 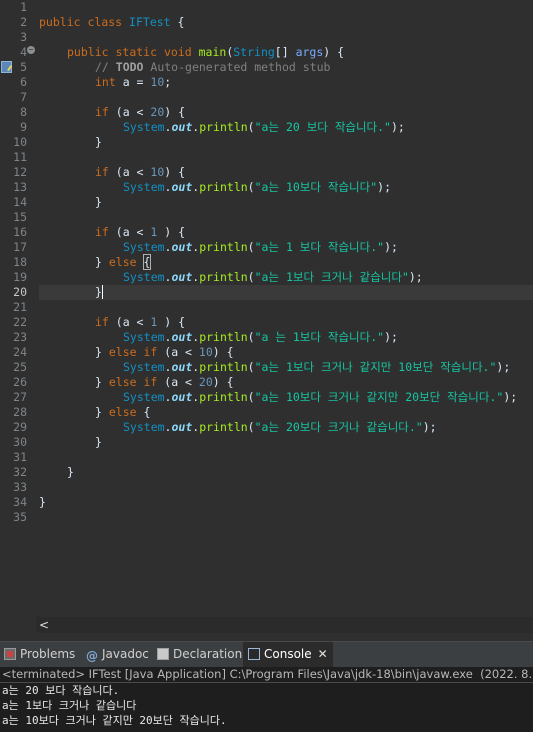 What do you see at coordinates (133, 82) in the screenshot?
I see `code-line: int a = 10;` at bounding box center [133, 82].